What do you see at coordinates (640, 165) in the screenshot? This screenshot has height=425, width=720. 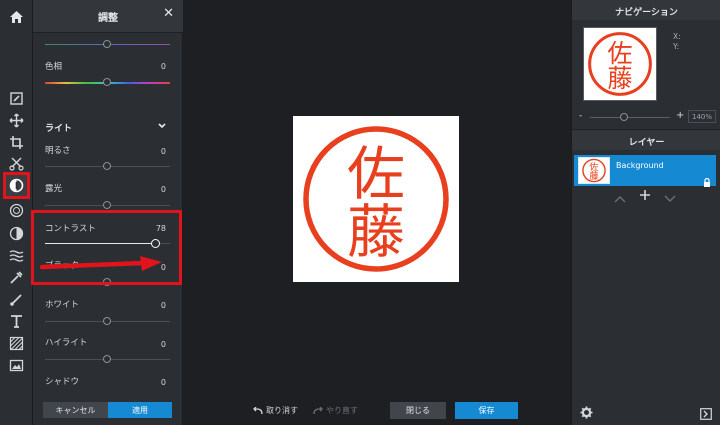 I see `layer-name: Background` at bounding box center [640, 165].